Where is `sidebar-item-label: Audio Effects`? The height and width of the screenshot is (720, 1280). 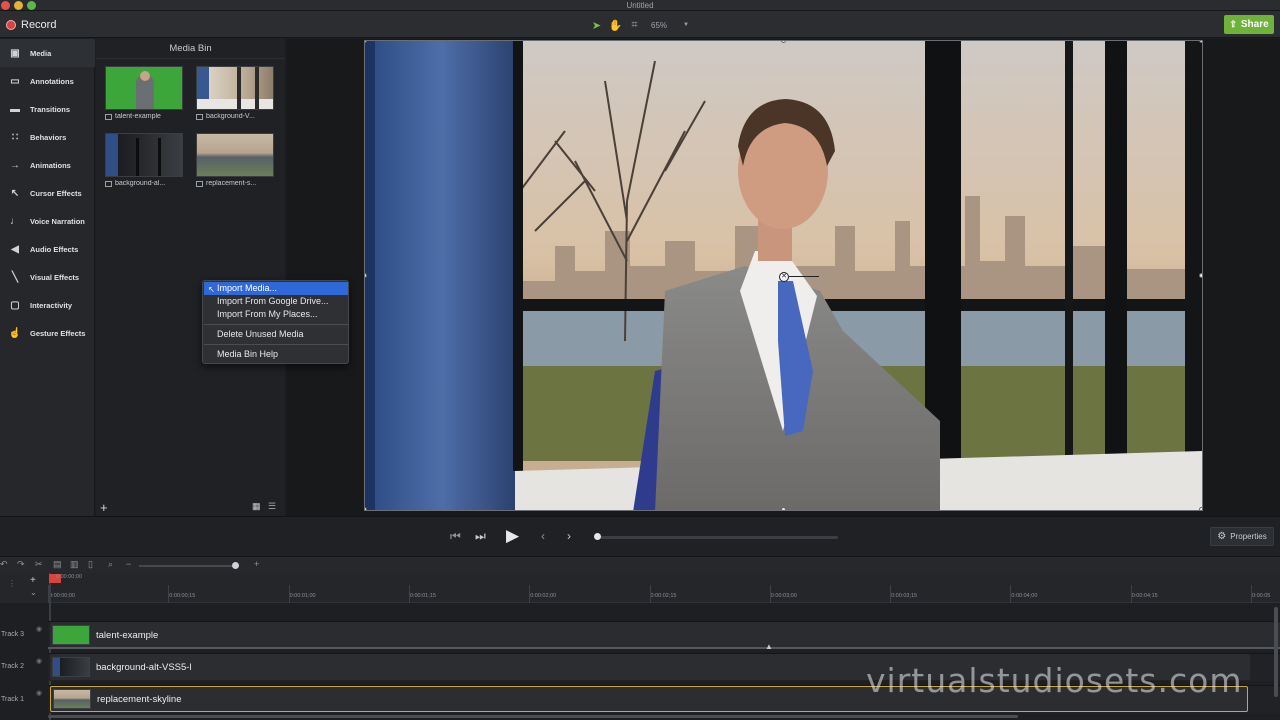
sidebar-item-label: Audio Effects is located at coordinates (54, 249).